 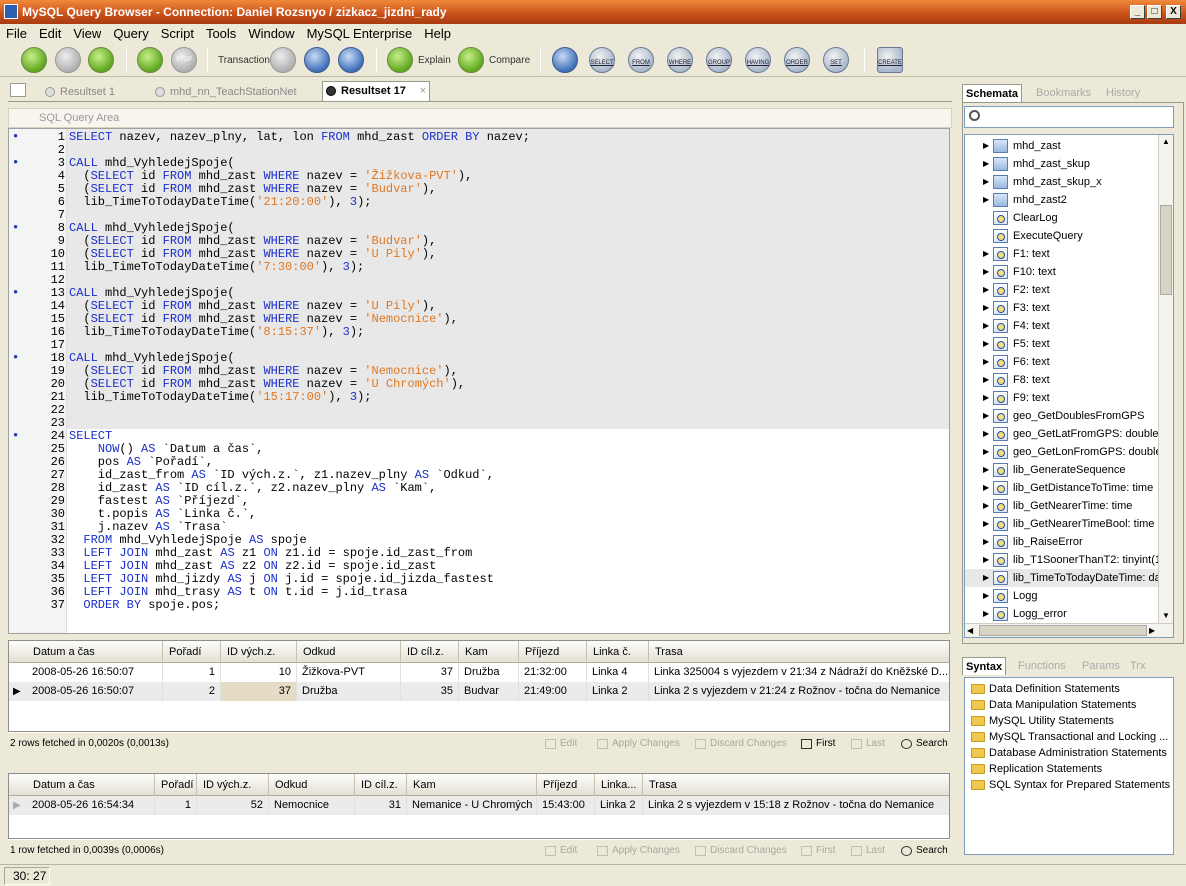 I want to click on rollback-icon, so click(x=351, y=60).